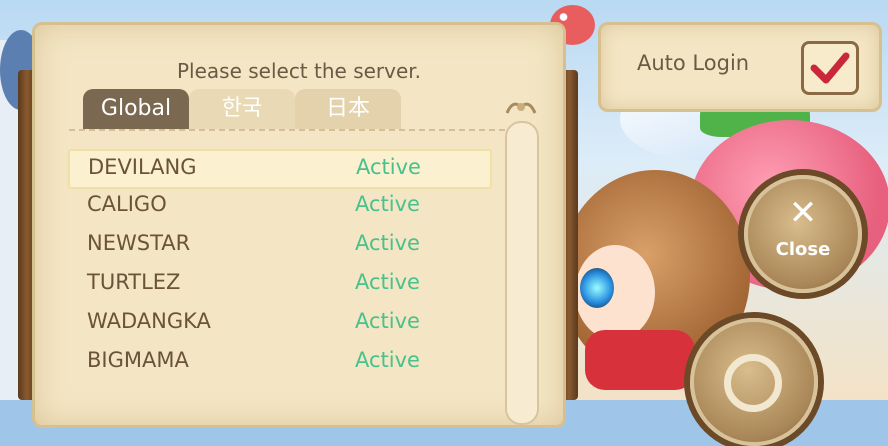 The image size is (888, 446). I want to click on server-name: BIGMAMA, so click(138, 360).